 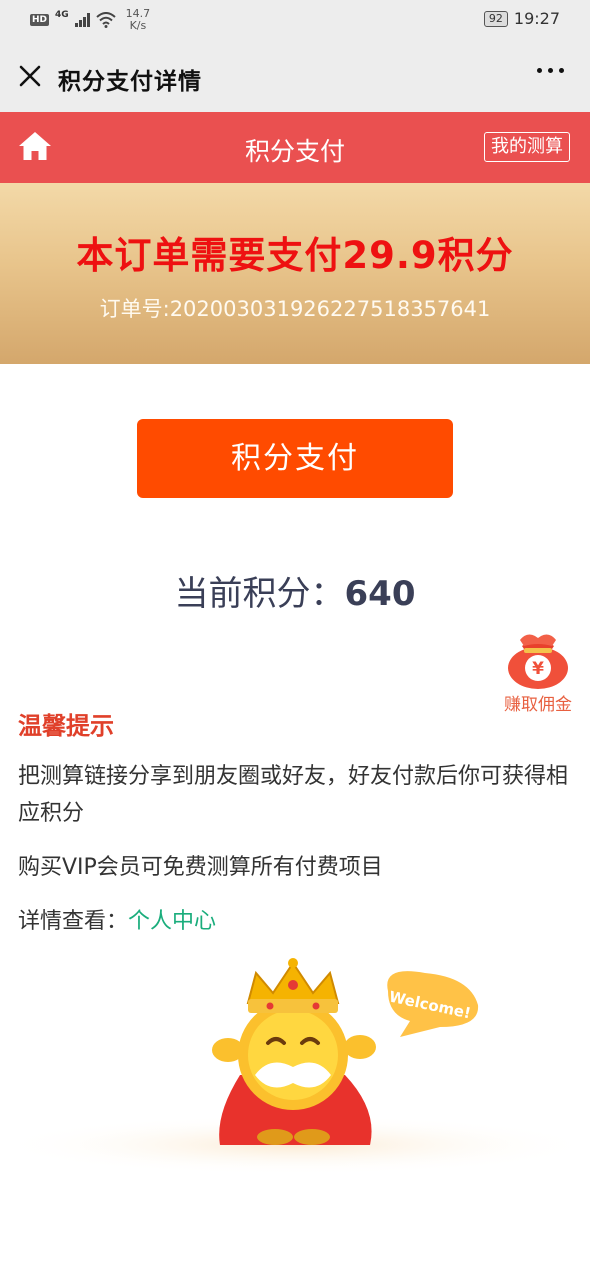 What do you see at coordinates (380, 594) in the screenshot?
I see `current-points-value: 640` at bounding box center [380, 594].